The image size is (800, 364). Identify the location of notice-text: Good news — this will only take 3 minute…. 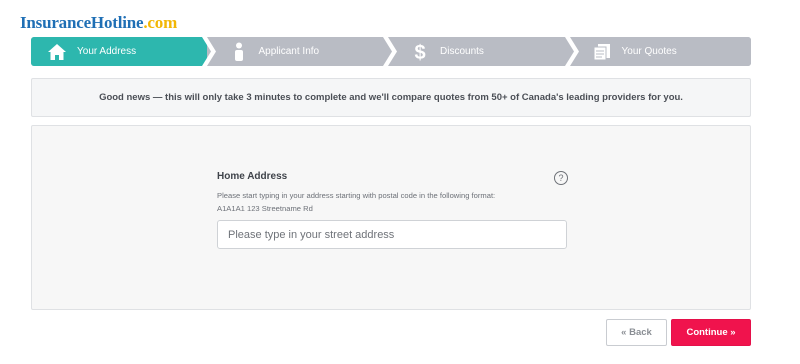
(391, 97).